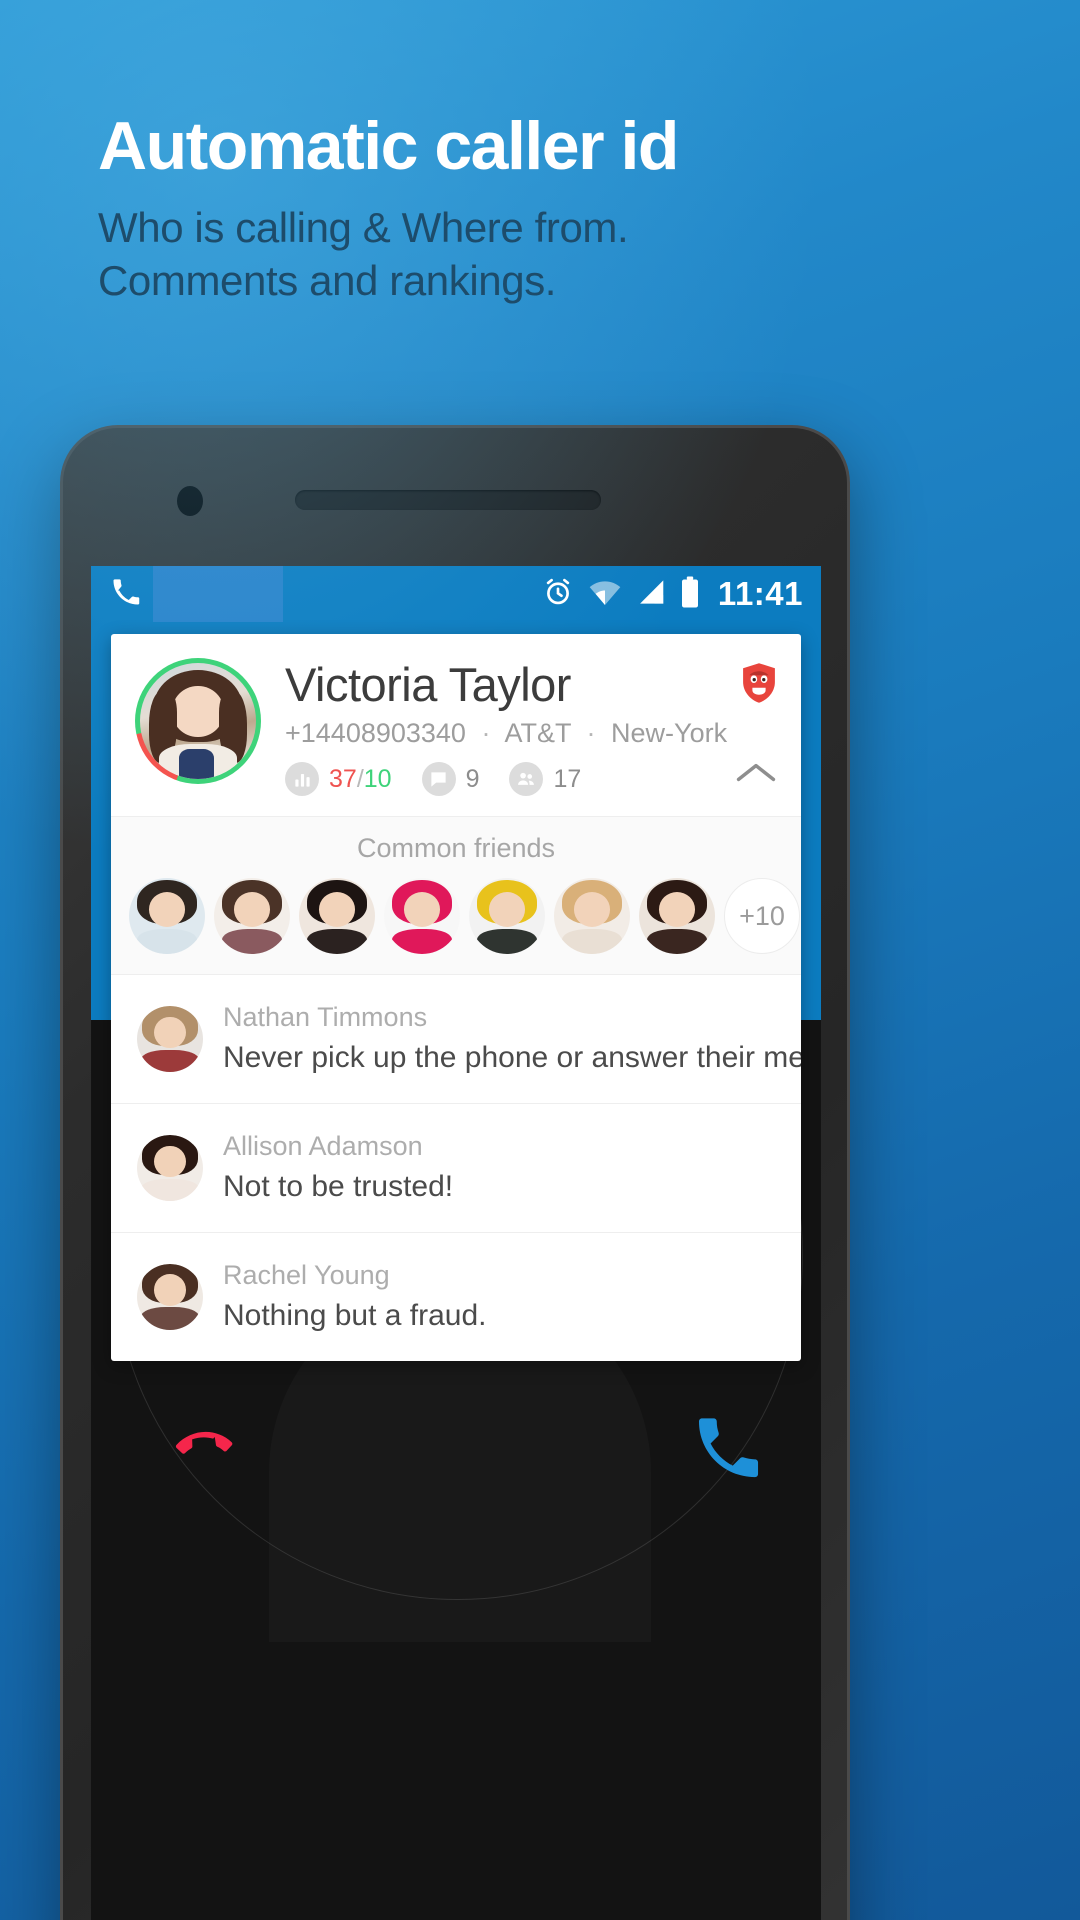 This screenshot has width=1080, height=1920. I want to click on caller-carrier: AT&T, so click(537, 733).